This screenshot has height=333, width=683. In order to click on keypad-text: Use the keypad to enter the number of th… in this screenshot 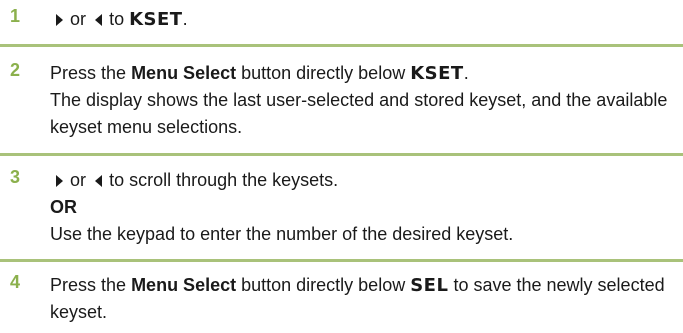, I will do `click(282, 234)`.